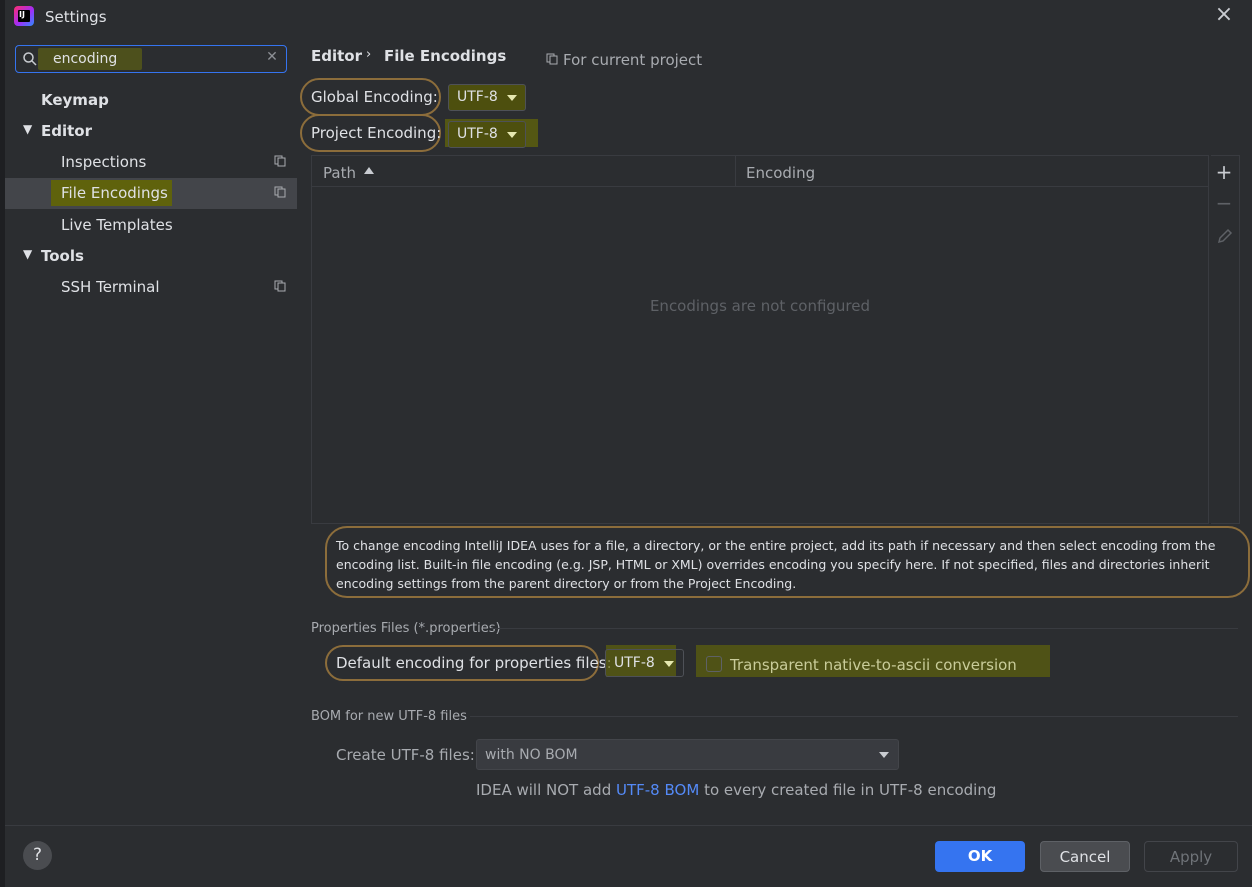 This screenshot has width=1252, height=887. What do you see at coordinates (62, 256) in the screenshot?
I see `sidebar-item-tools: Tools` at bounding box center [62, 256].